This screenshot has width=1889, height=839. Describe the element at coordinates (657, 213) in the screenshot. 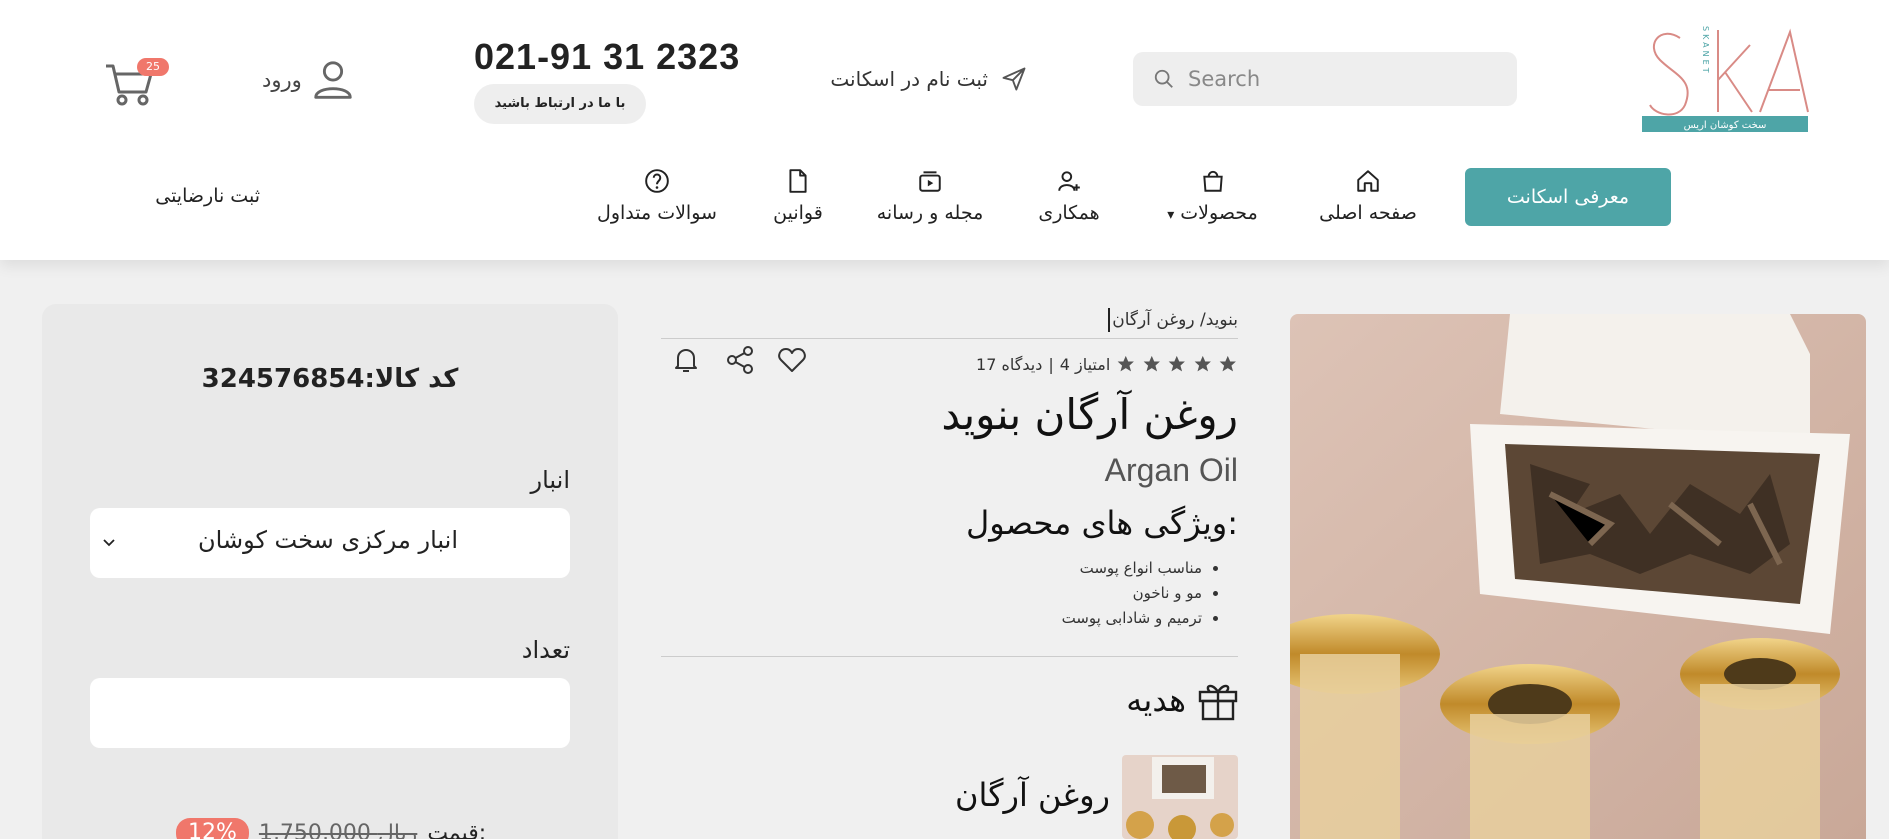

I see `nav-faq-label: سوالات متداول` at that location.